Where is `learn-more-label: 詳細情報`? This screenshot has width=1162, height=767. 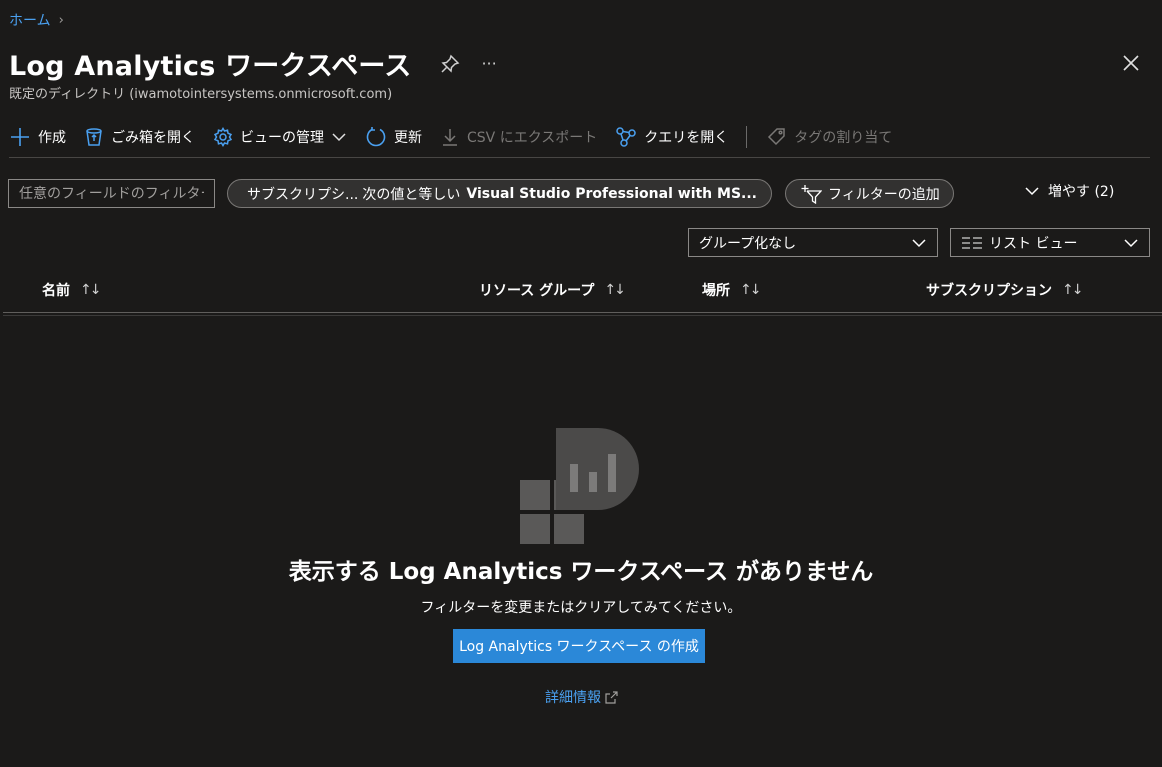 learn-more-label: 詳細情報 is located at coordinates (573, 698).